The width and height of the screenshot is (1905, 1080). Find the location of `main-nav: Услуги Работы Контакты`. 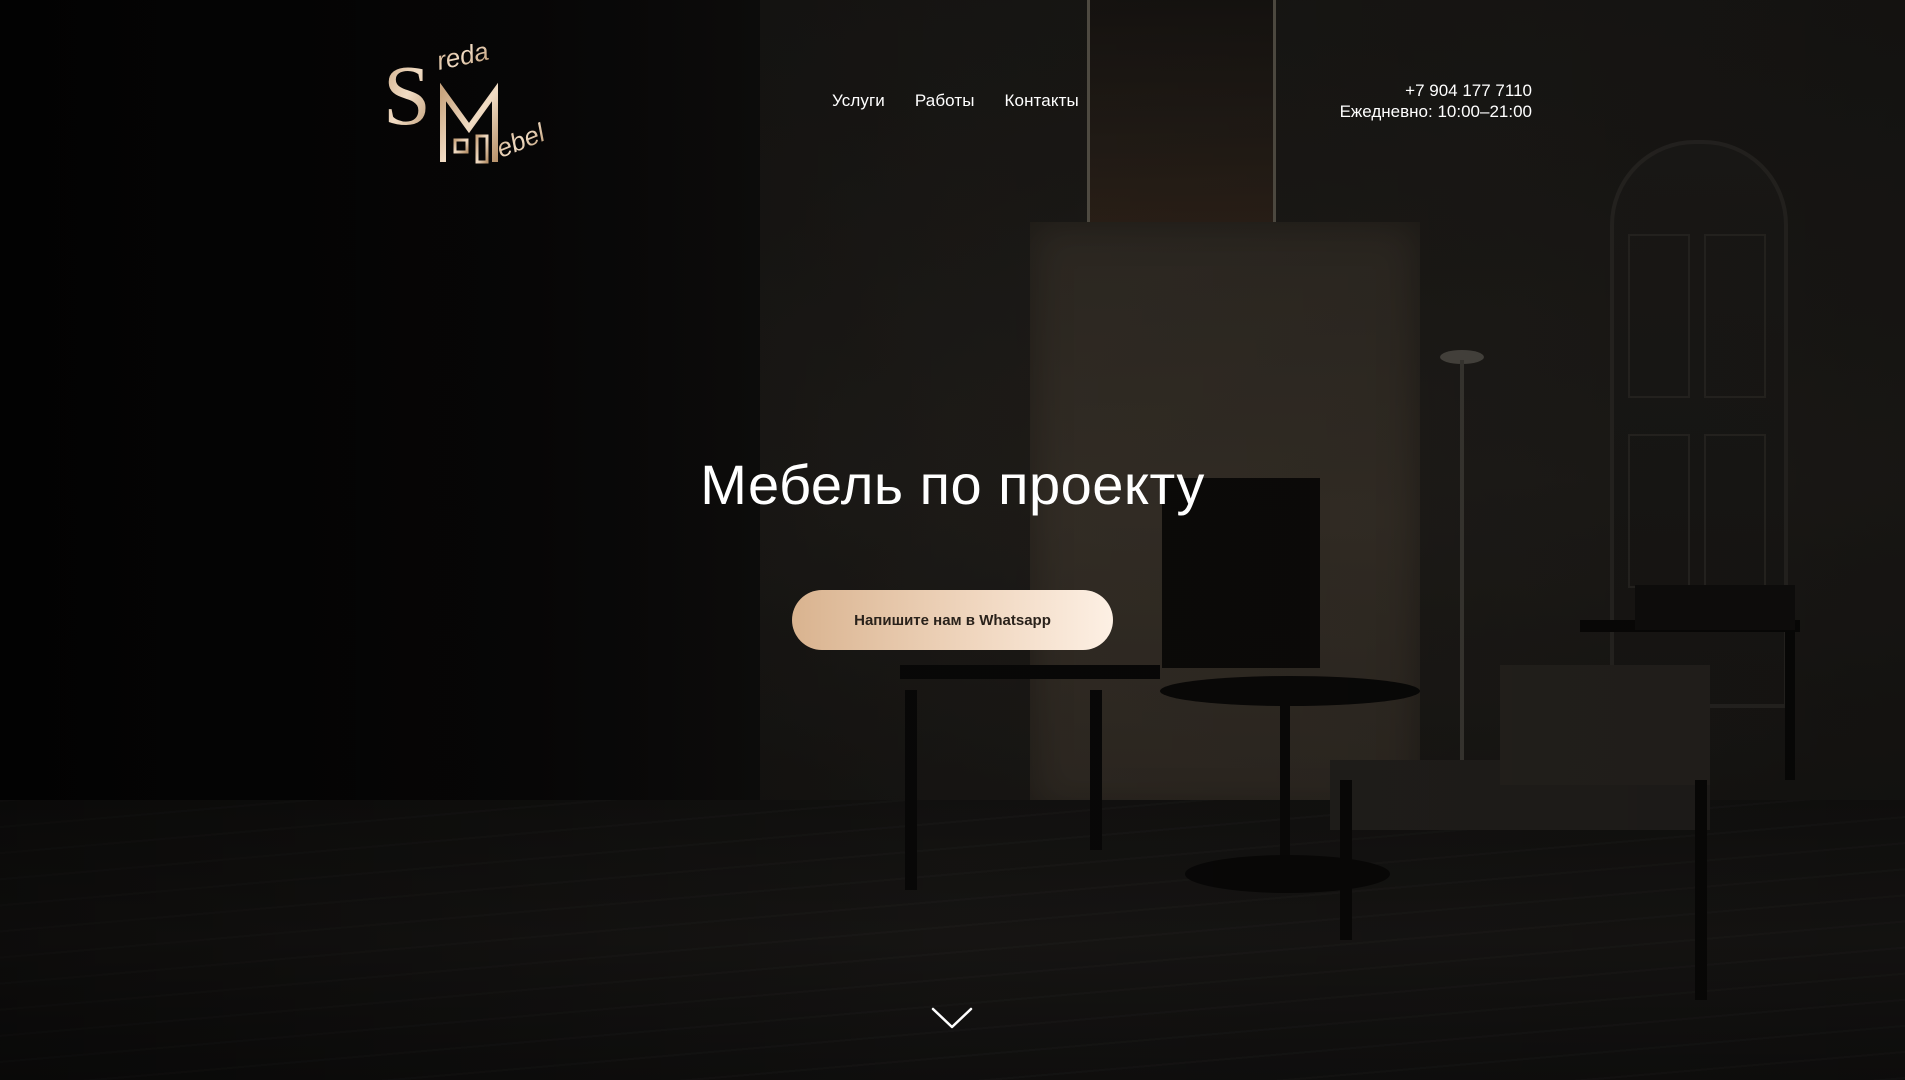

main-nav: Услуги Работы Контакты is located at coordinates (955, 101).